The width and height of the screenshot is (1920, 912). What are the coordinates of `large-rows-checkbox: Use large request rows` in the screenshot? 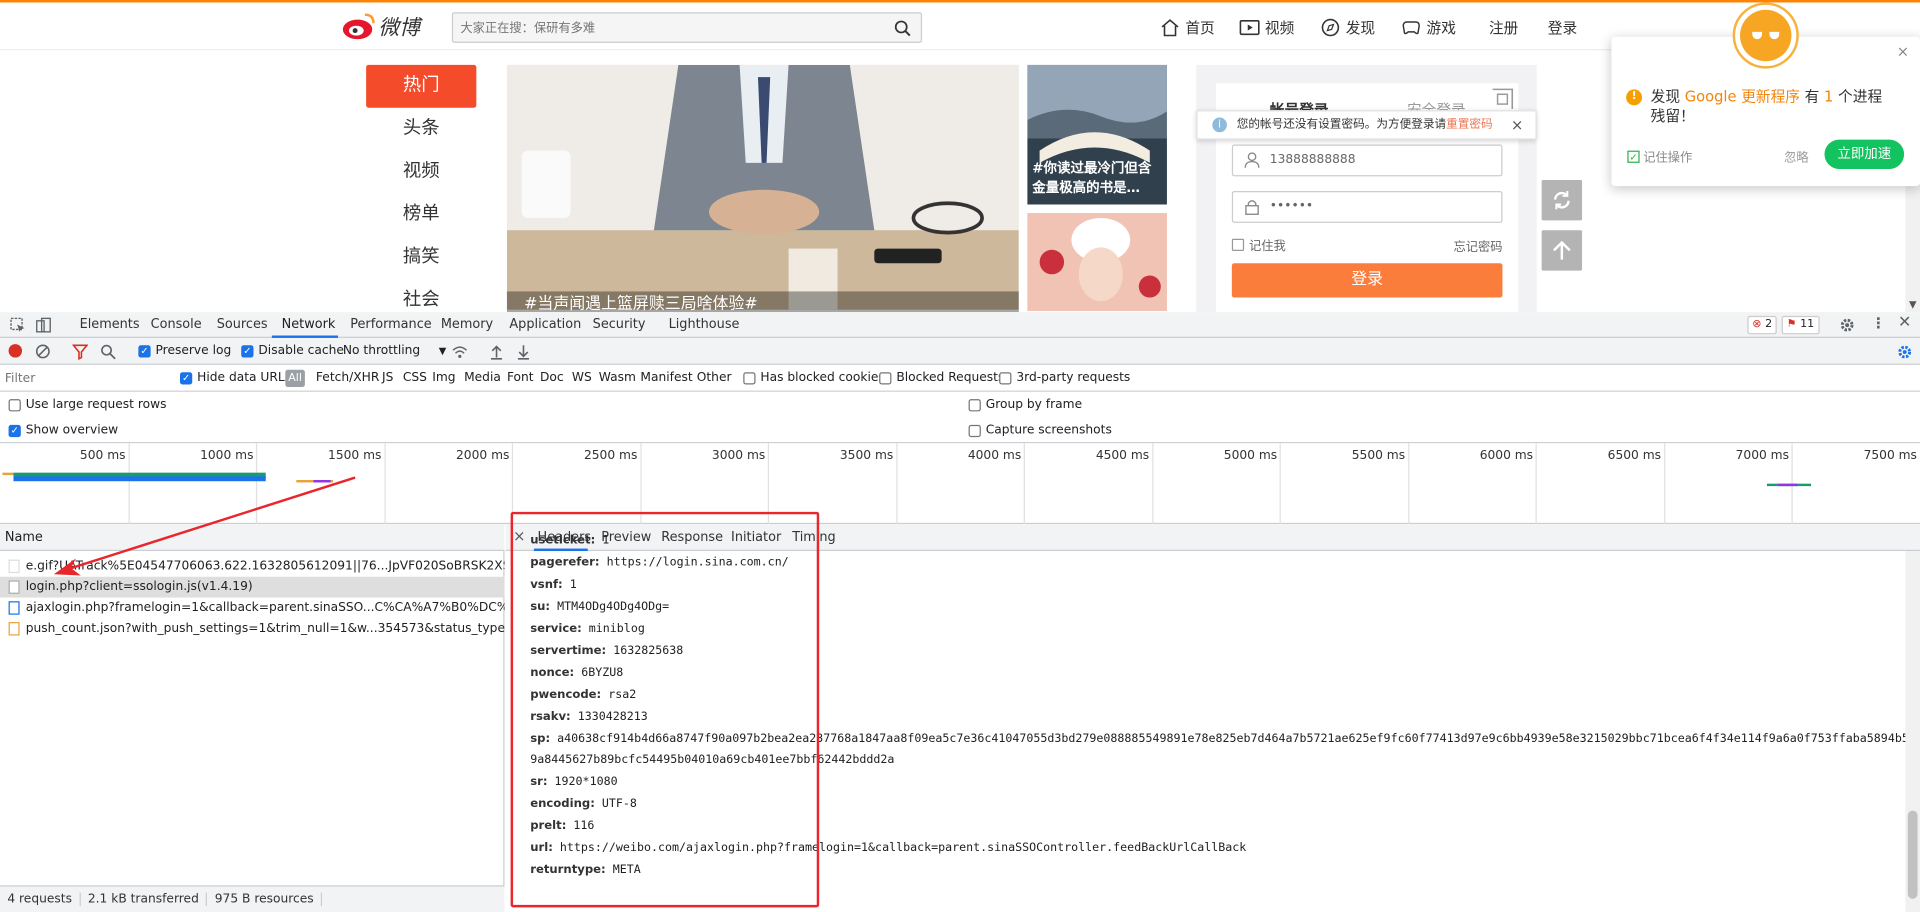 It's located at (87, 404).